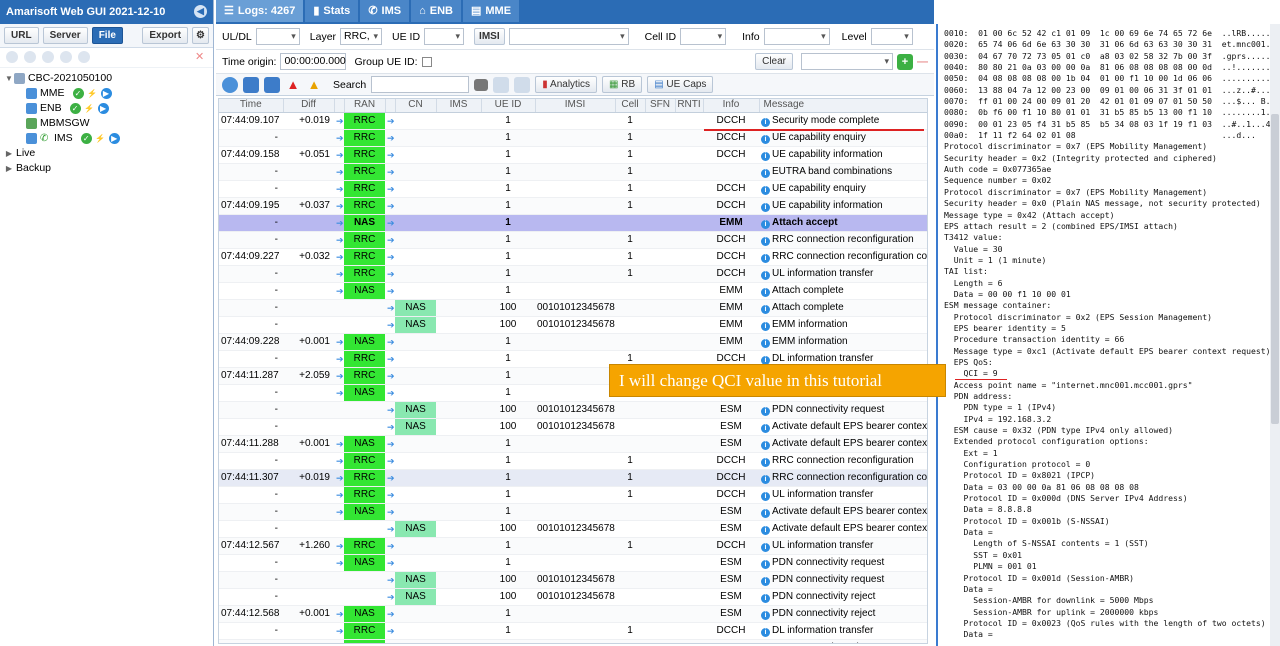 The width and height of the screenshot is (1280, 646). Describe the element at coordinates (84, 57) in the screenshot. I see `star-icon` at that location.